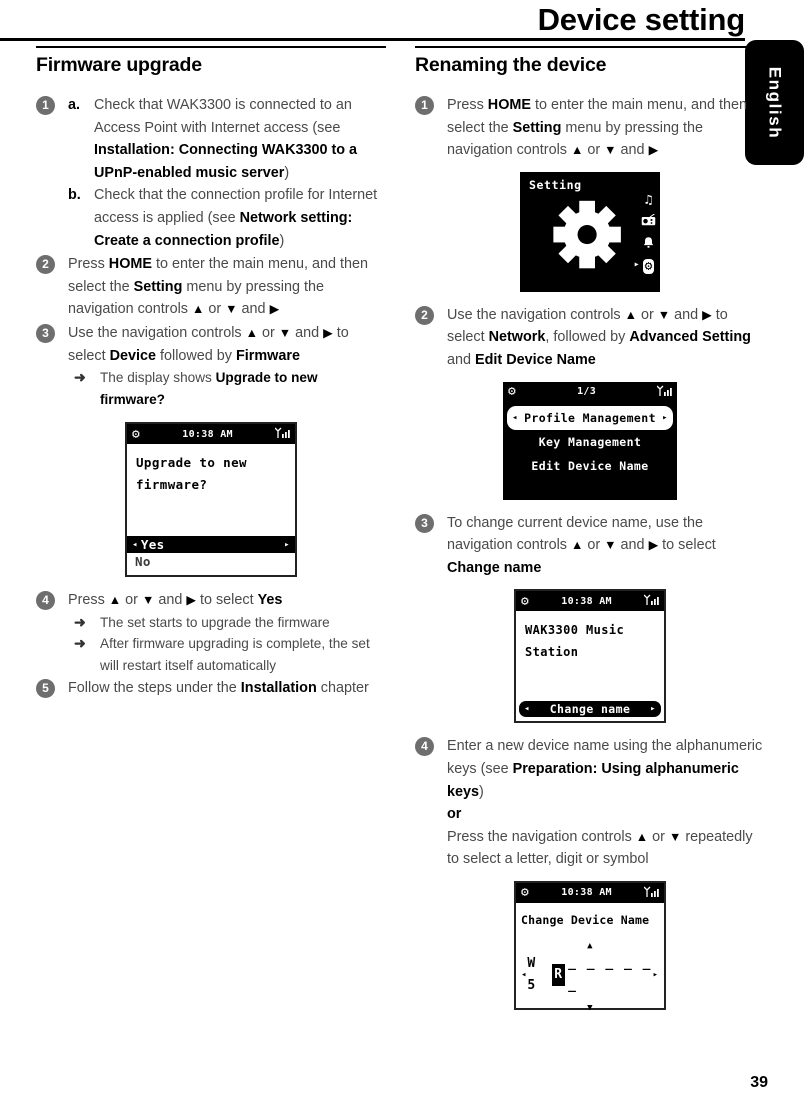  I want to click on lcd-screen-setting-home: Setting ♫ ▸ ⚙, so click(590, 231).